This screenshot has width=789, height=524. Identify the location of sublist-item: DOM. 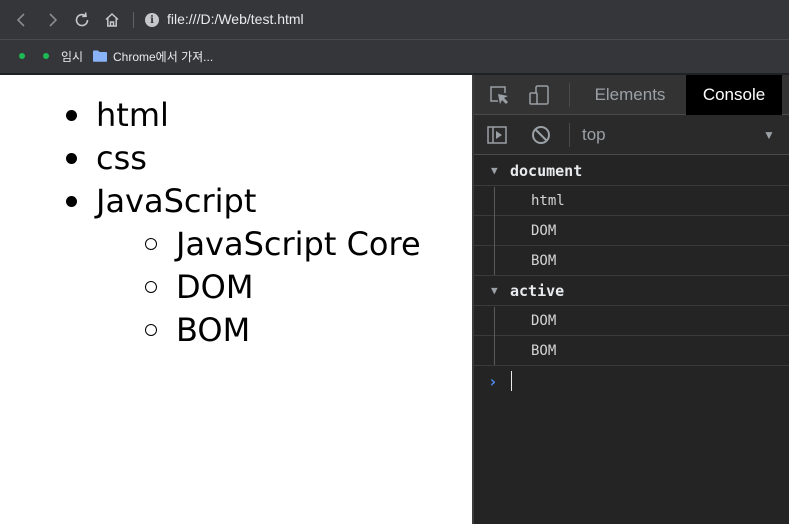
(215, 287).